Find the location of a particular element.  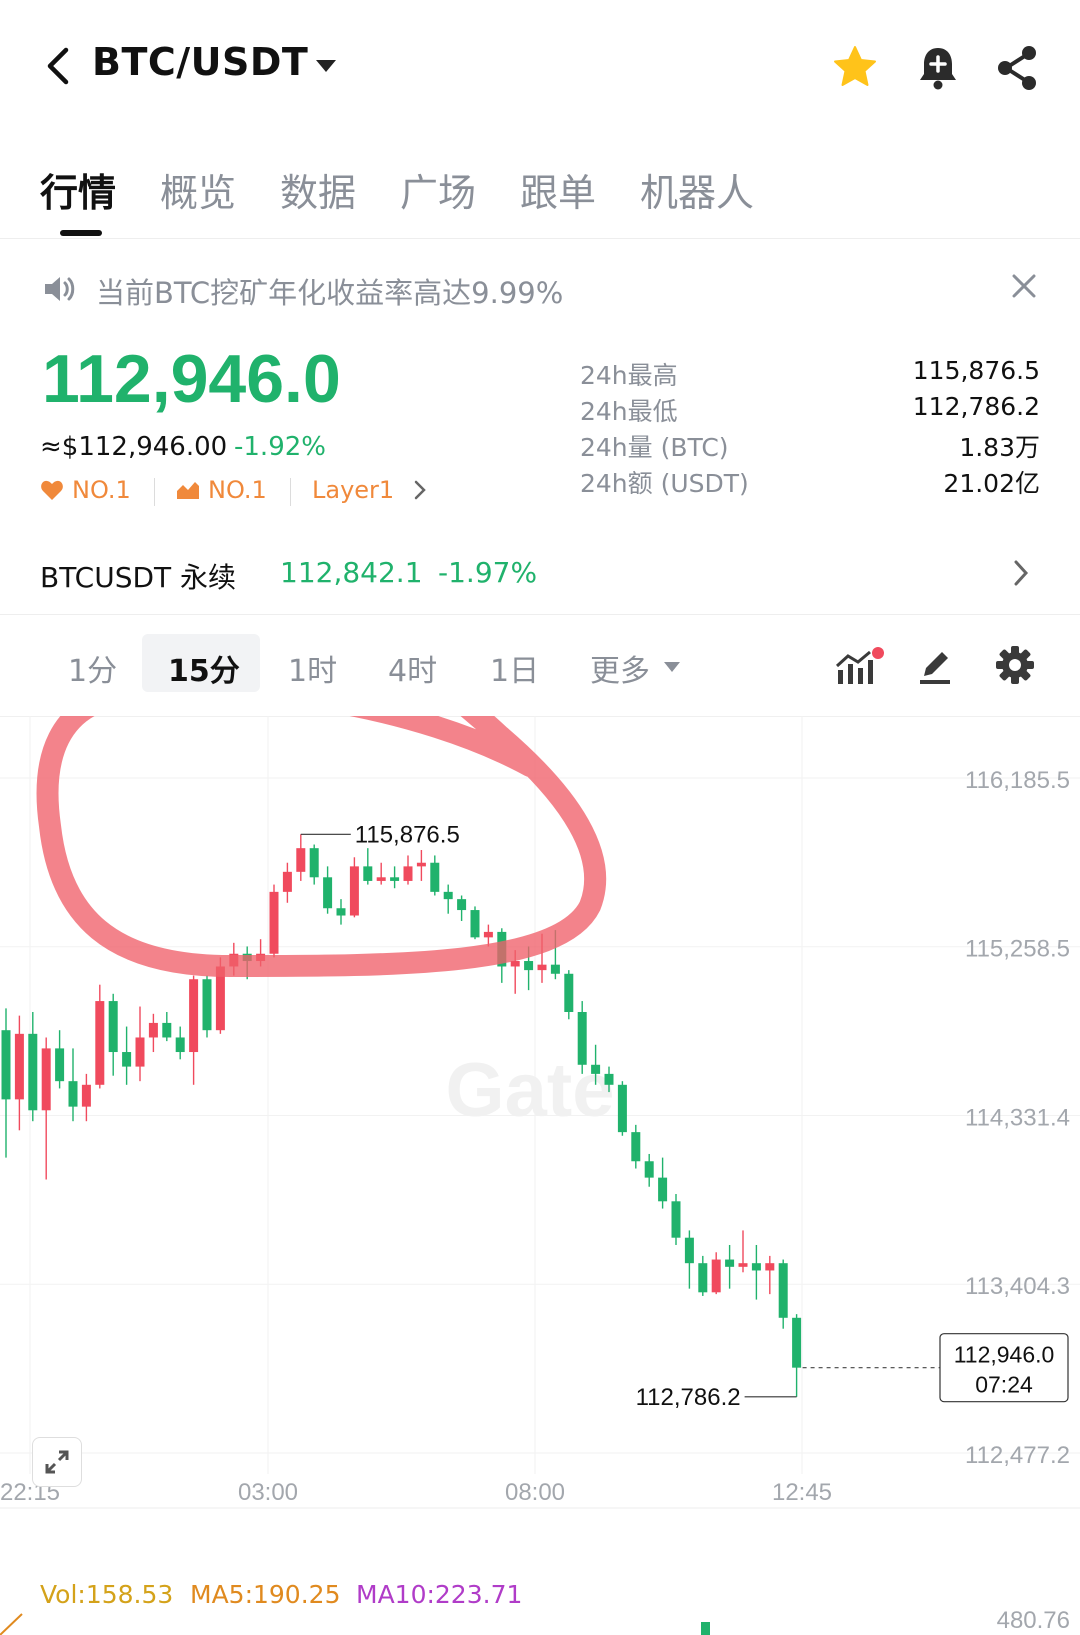

active-tab-indicator is located at coordinates (81, 233).